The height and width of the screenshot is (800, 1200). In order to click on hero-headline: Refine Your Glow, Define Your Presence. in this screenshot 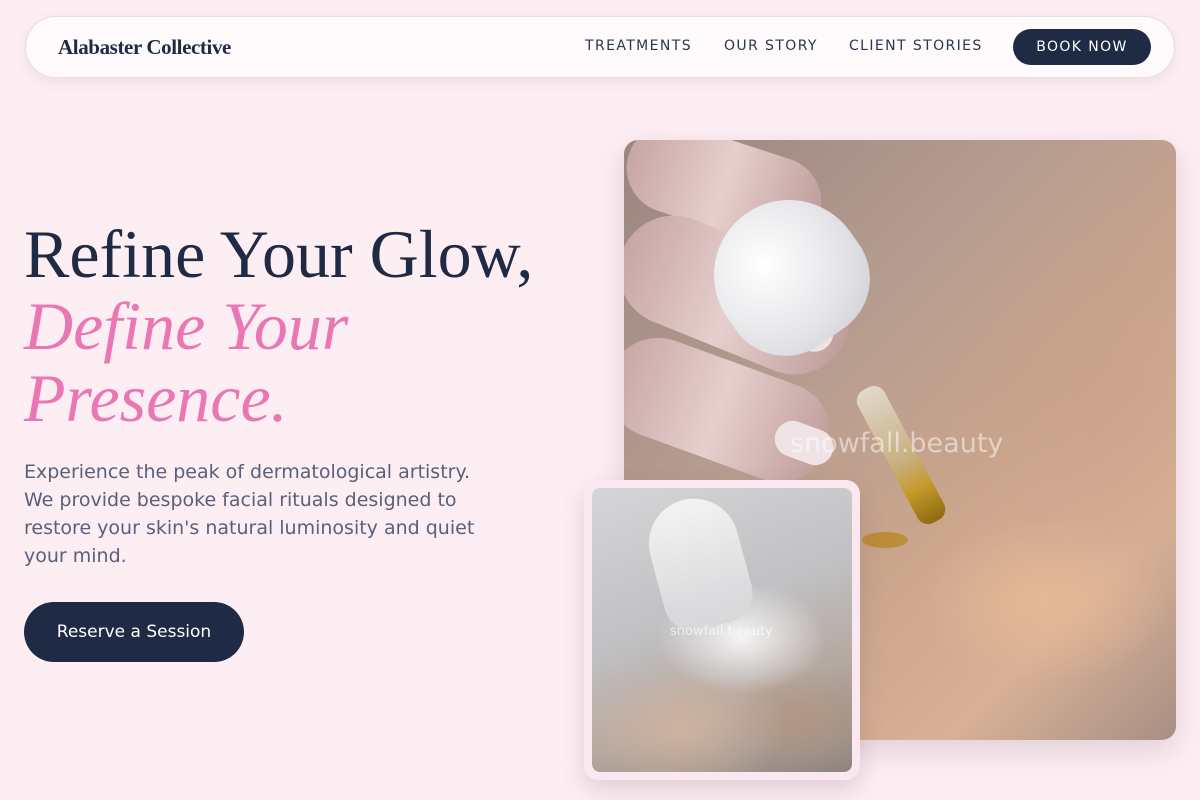, I will do `click(278, 326)`.